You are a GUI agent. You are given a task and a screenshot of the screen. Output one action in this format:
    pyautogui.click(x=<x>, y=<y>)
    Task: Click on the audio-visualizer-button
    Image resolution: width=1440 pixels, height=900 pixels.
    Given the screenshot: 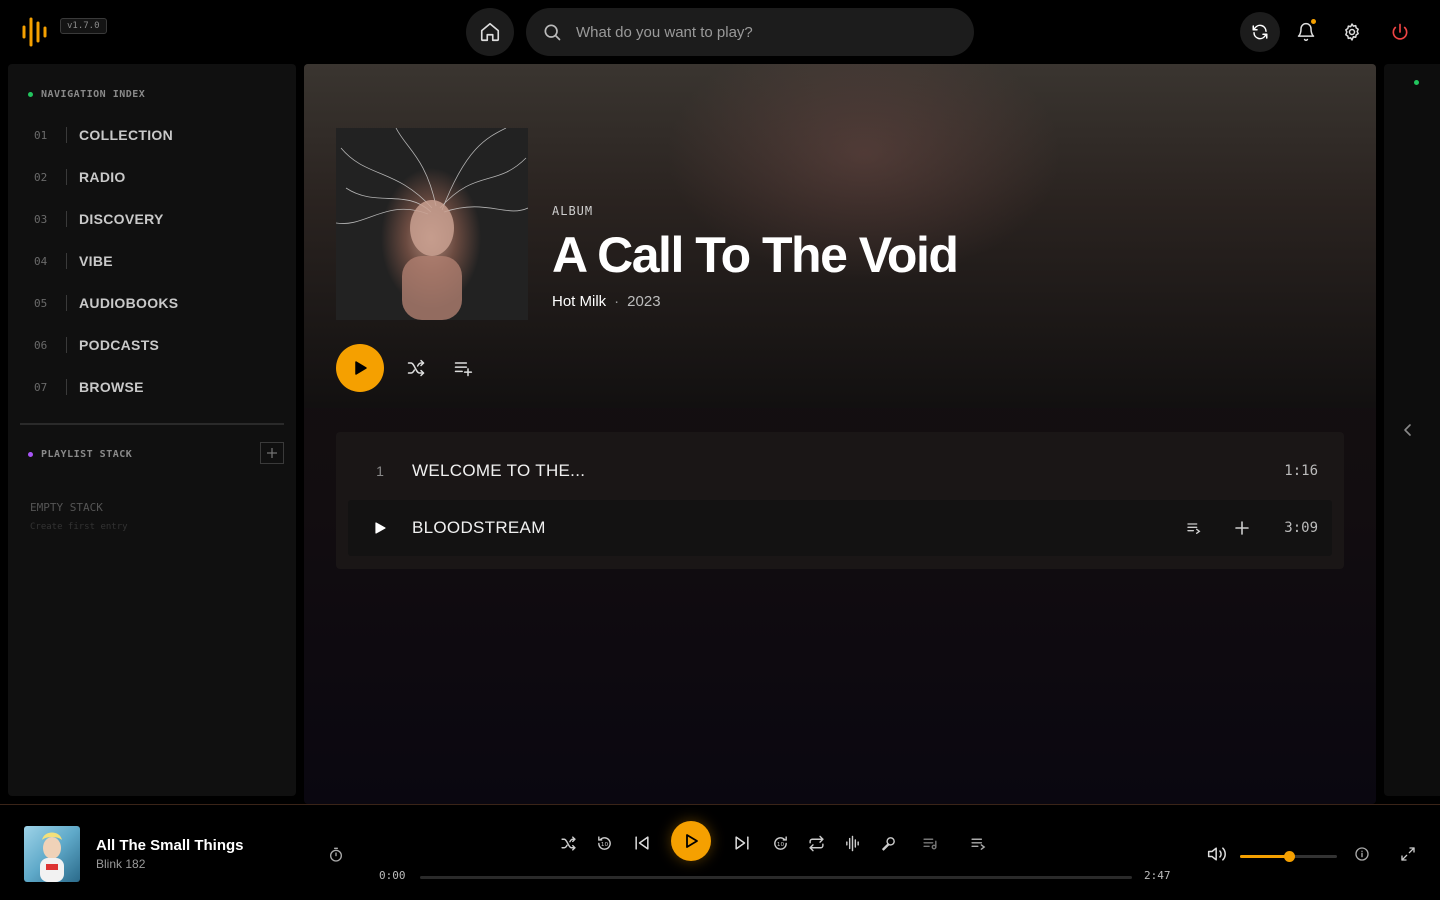 What is the action you would take?
    pyautogui.click(x=852, y=843)
    